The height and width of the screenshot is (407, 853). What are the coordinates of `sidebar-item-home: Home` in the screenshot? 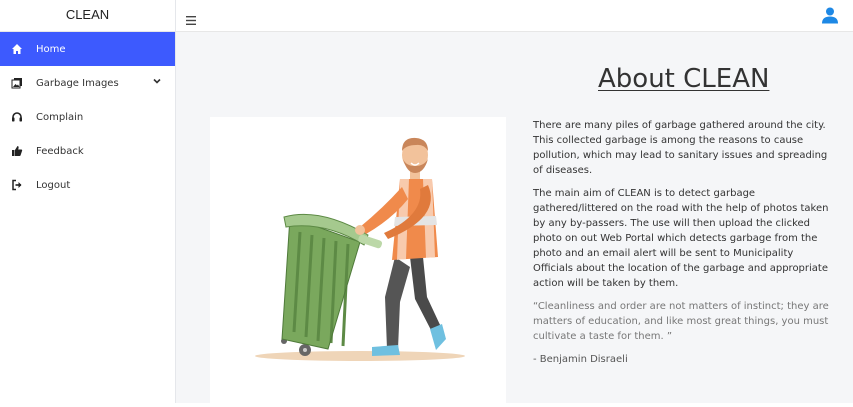 It's located at (87, 49).